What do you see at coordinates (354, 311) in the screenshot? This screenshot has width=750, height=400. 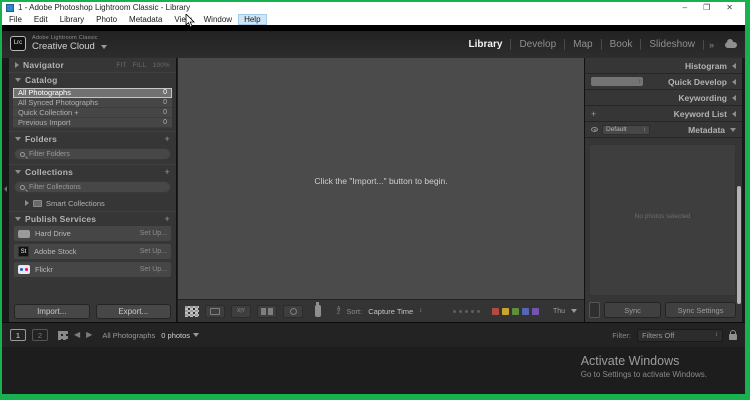 I see `sort-label: Sort:` at bounding box center [354, 311].